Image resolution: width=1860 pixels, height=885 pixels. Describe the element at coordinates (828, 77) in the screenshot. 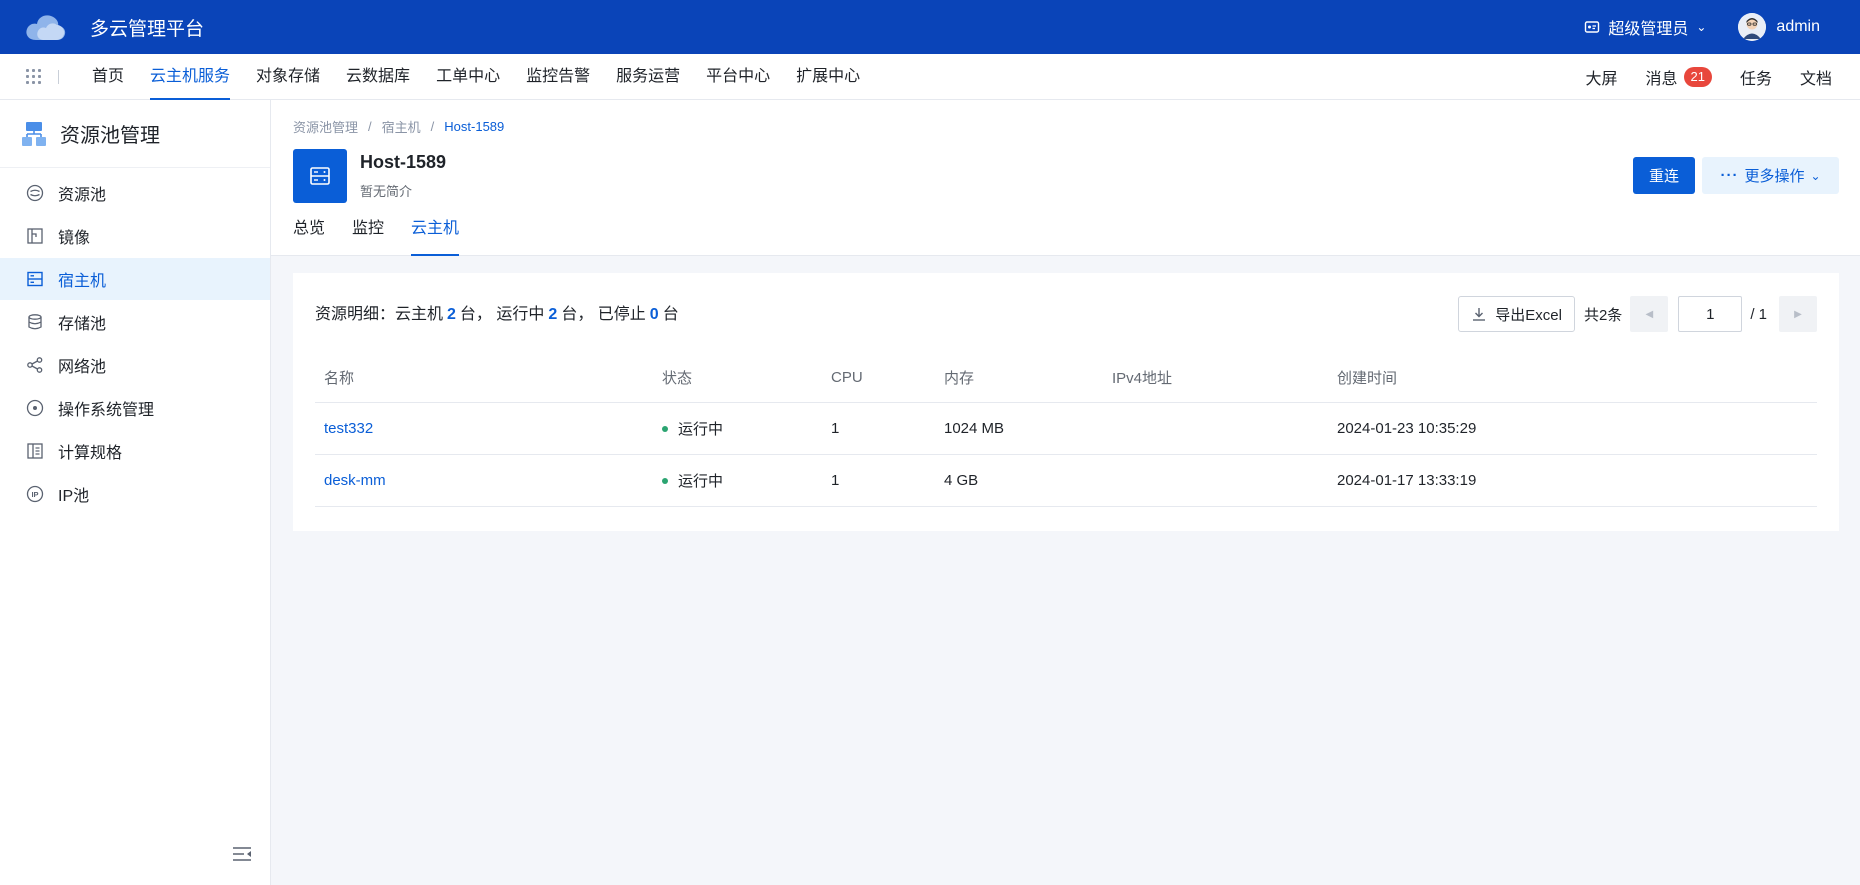

I see `nav-item-extension-center: 扩展中心` at that location.